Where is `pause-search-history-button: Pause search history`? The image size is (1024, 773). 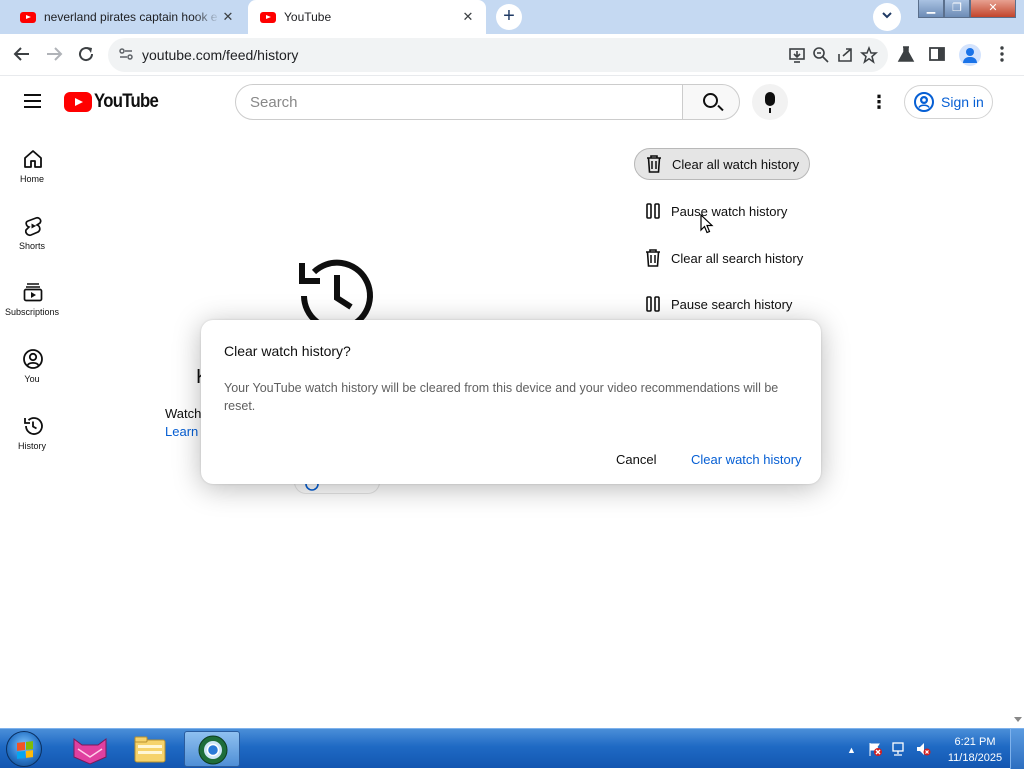
pause-search-history-button: Pause search history is located at coordinates (713, 304).